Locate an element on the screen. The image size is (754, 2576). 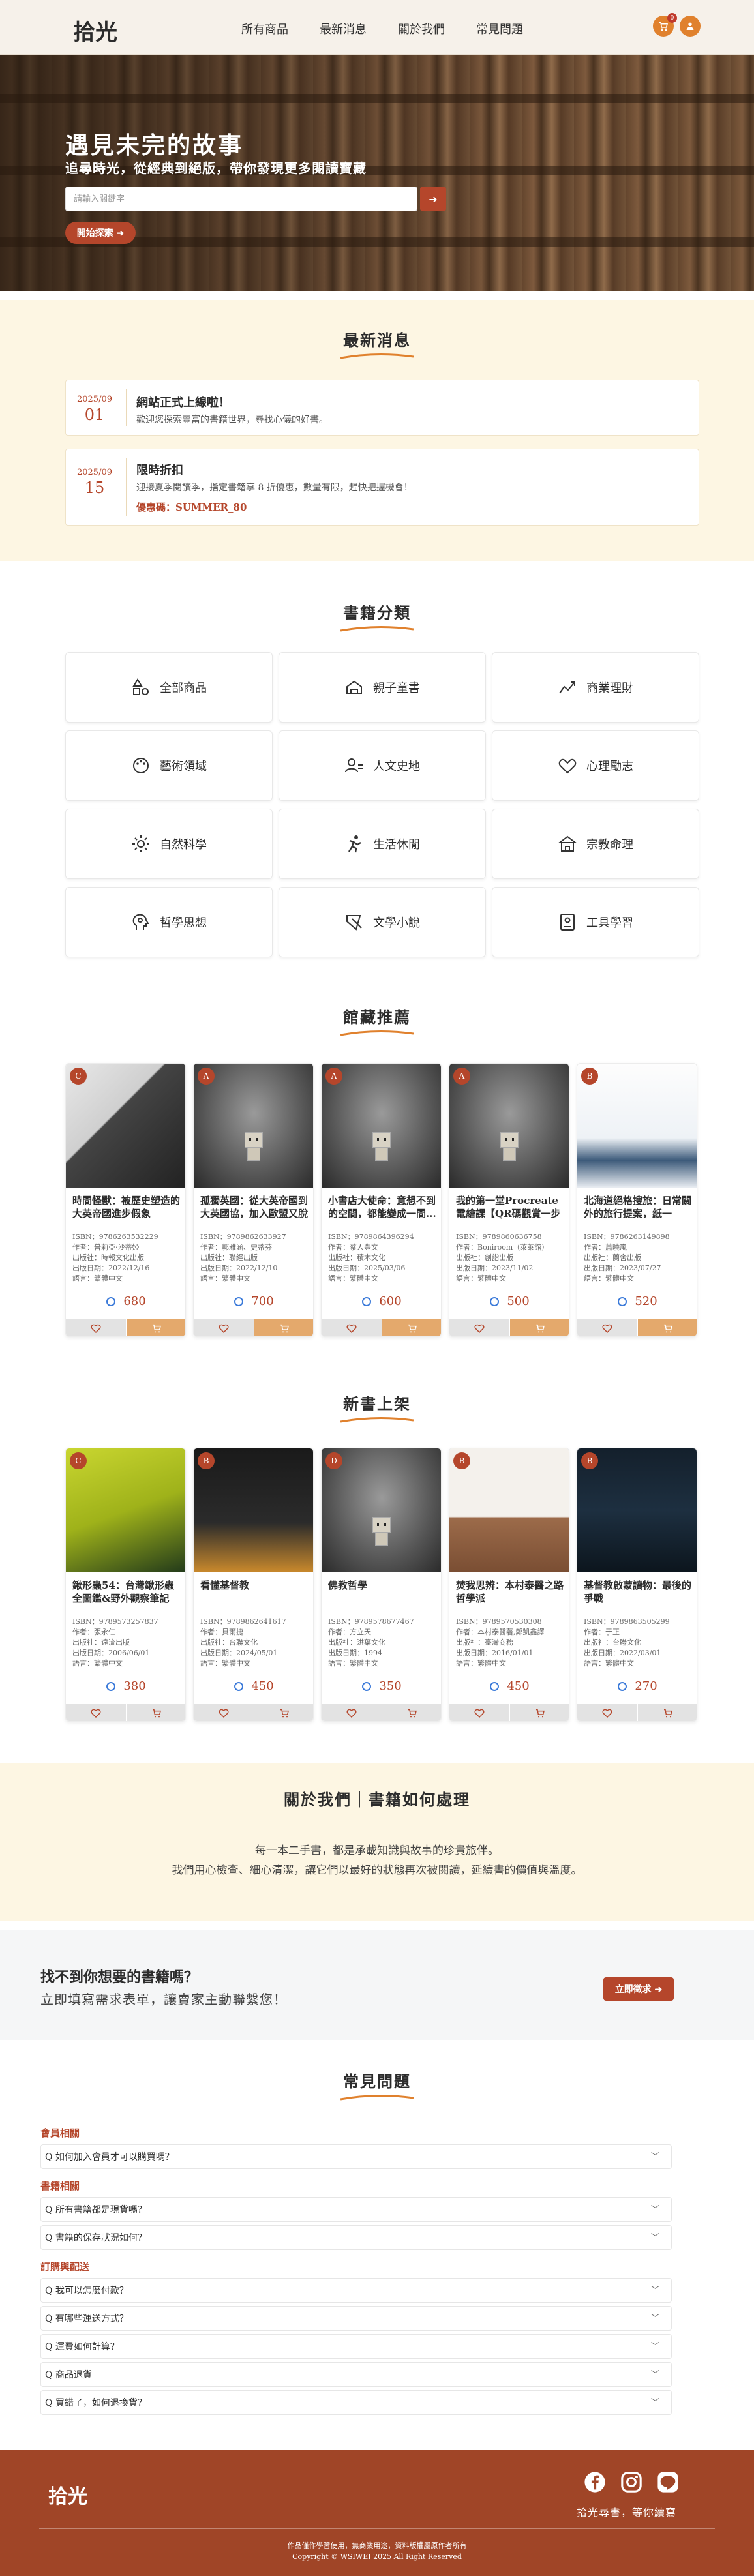
category-art-tile: 藝術領域 is located at coordinates (169, 765).